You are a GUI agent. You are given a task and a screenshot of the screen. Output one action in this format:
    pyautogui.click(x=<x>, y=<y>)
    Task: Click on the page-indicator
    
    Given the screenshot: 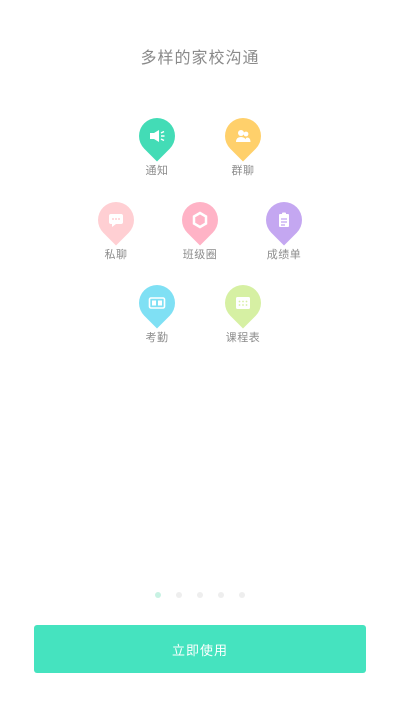 What is the action you would take?
    pyautogui.click(x=200, y=595)
    